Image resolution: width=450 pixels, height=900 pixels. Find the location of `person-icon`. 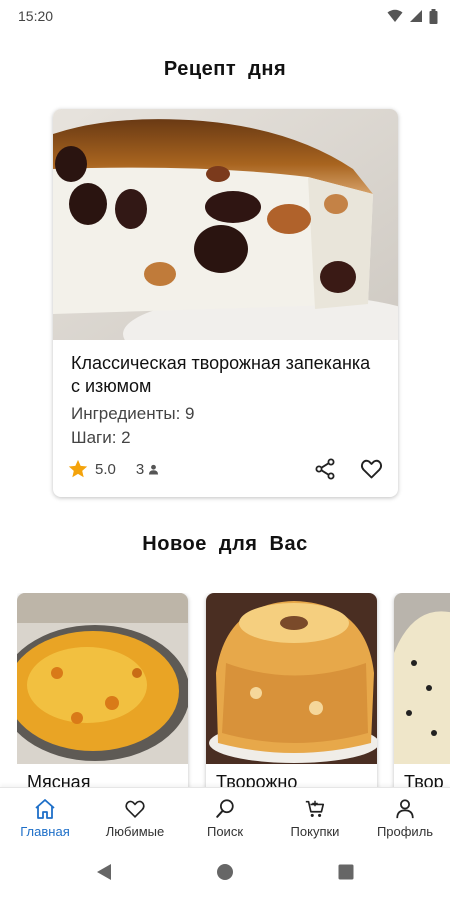

person-icon is located at coordinates (154, 469).